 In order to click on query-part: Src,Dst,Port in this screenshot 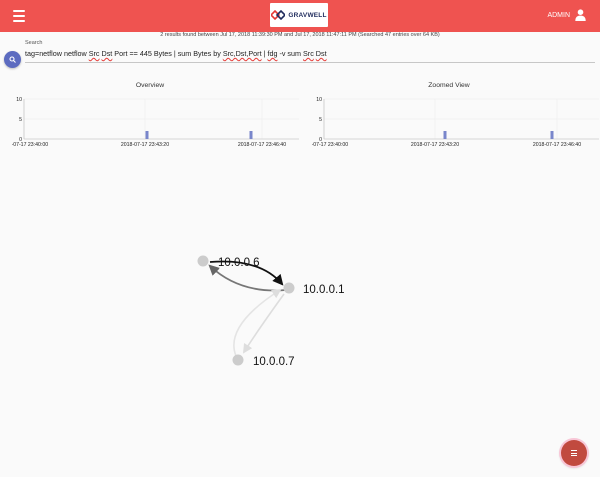, I will do `click(242, 53)`.